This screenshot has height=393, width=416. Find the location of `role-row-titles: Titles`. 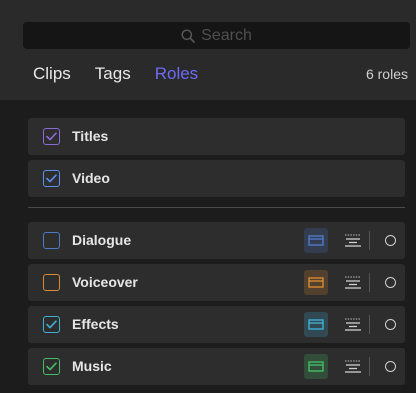

role-row-titles: Titles is located at coordinates (216, 136).